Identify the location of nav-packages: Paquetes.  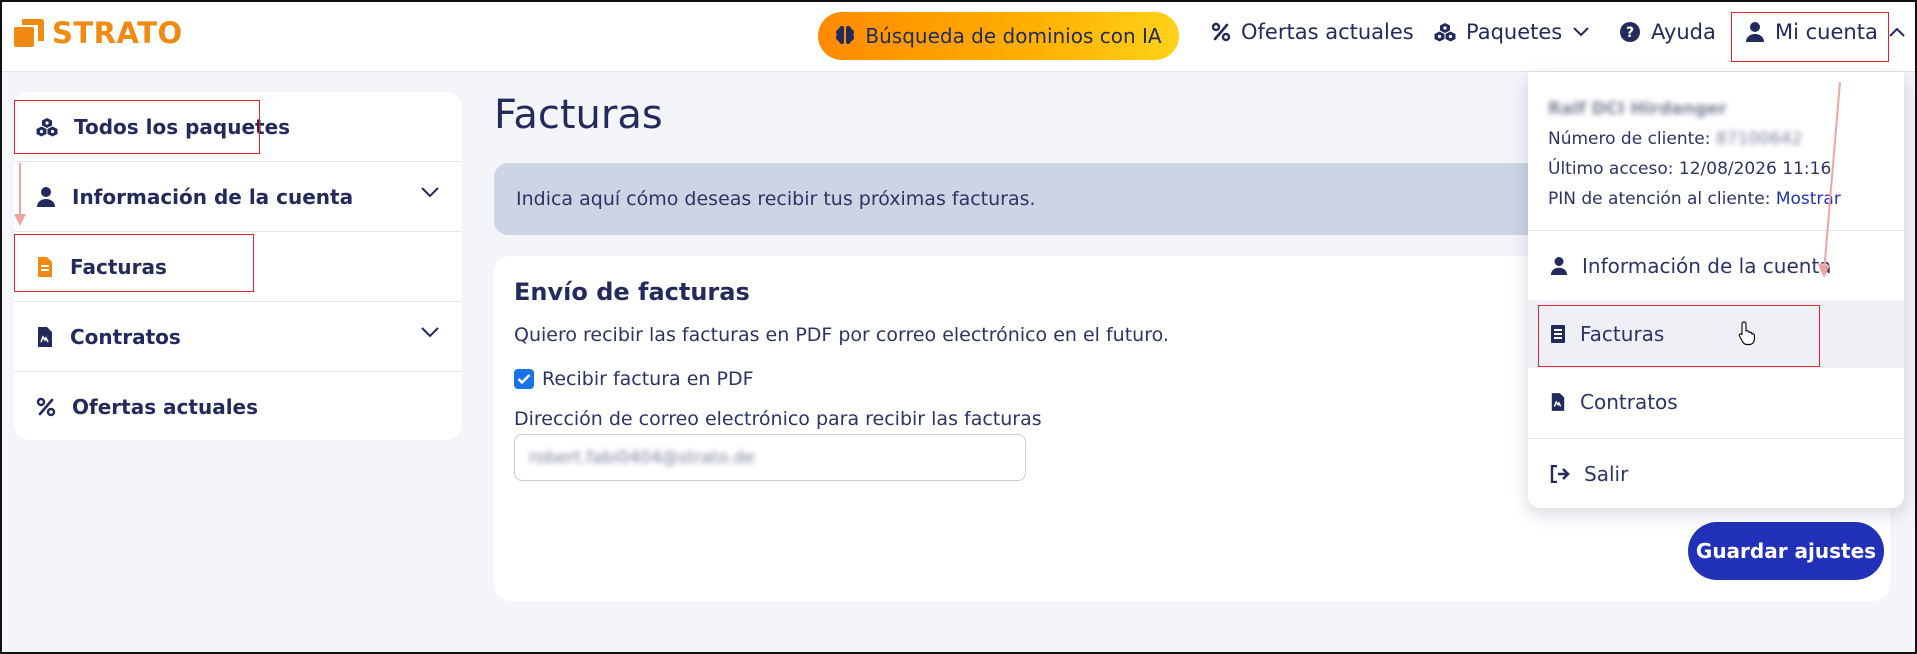
(1512, 32).